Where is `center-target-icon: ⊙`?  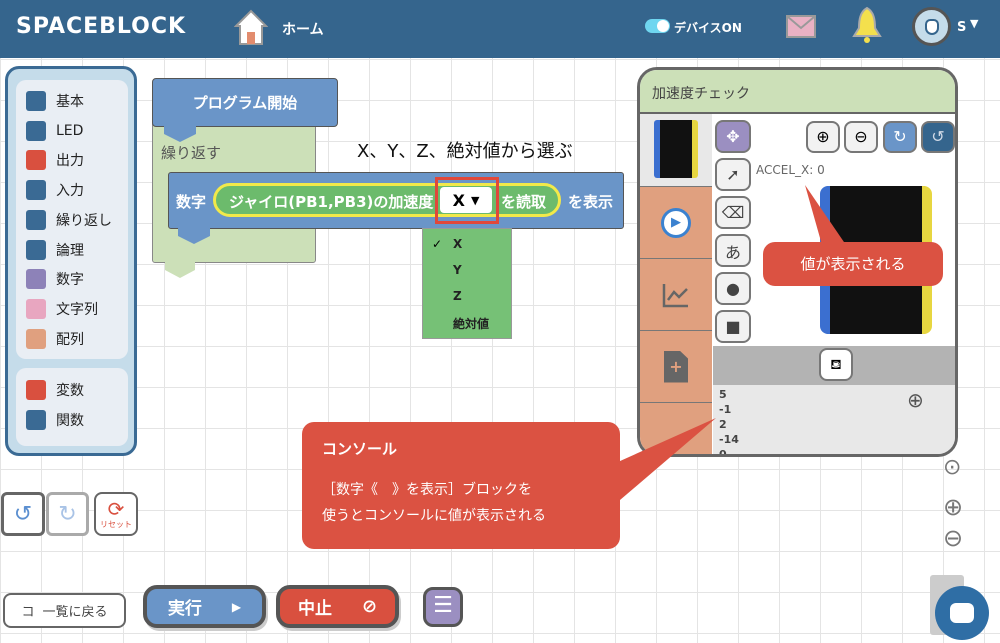 center-target-icon: ⊙ is located at coordinates (952, 467).